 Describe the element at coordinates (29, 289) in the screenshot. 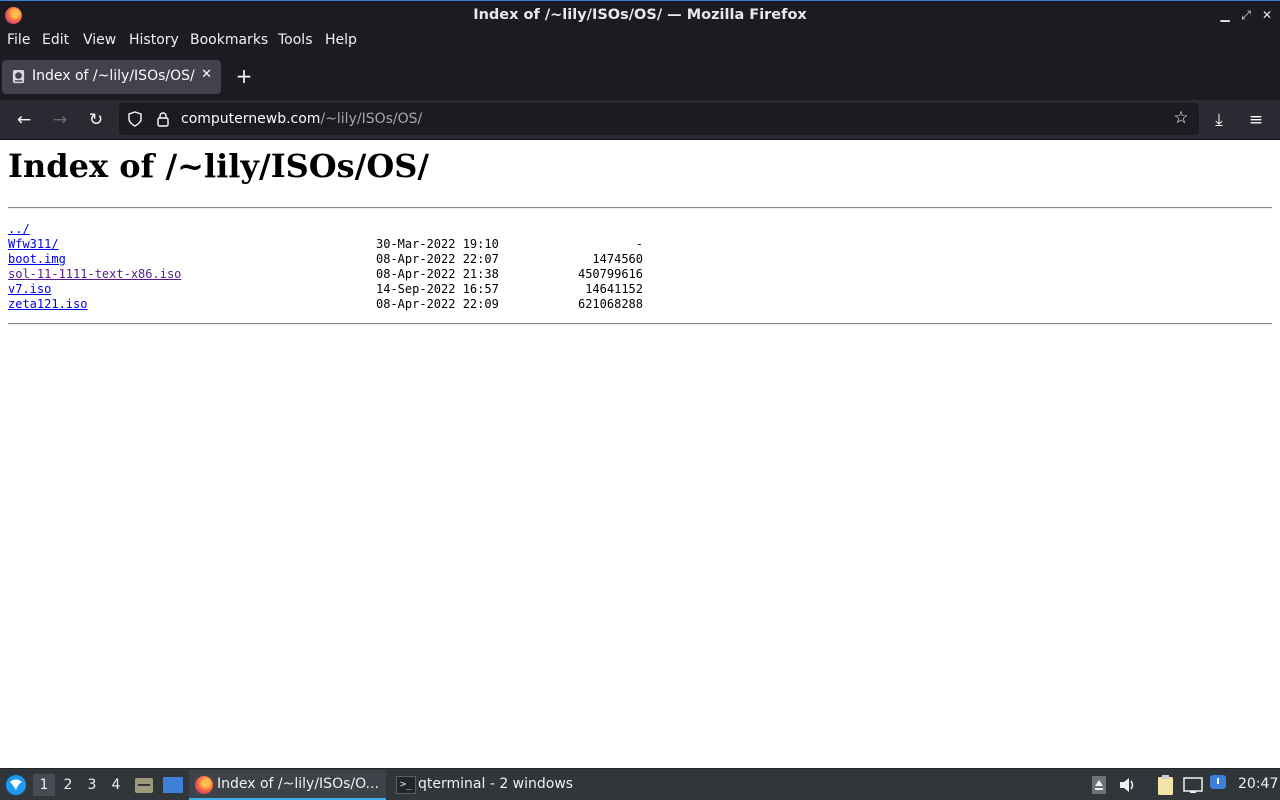

I see `file-link: v7.iso` at that location.